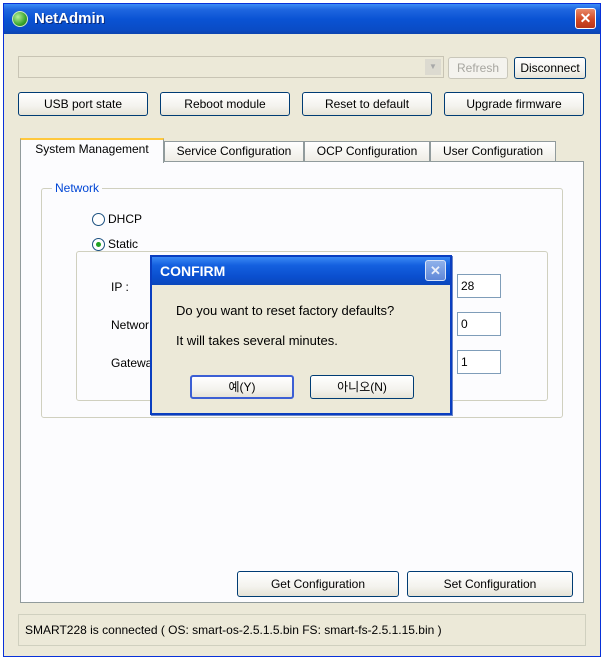  Describe the element at coordinates (83, 104) in the screenshot. I see `usb-port-state-button: USB port state` at that location.